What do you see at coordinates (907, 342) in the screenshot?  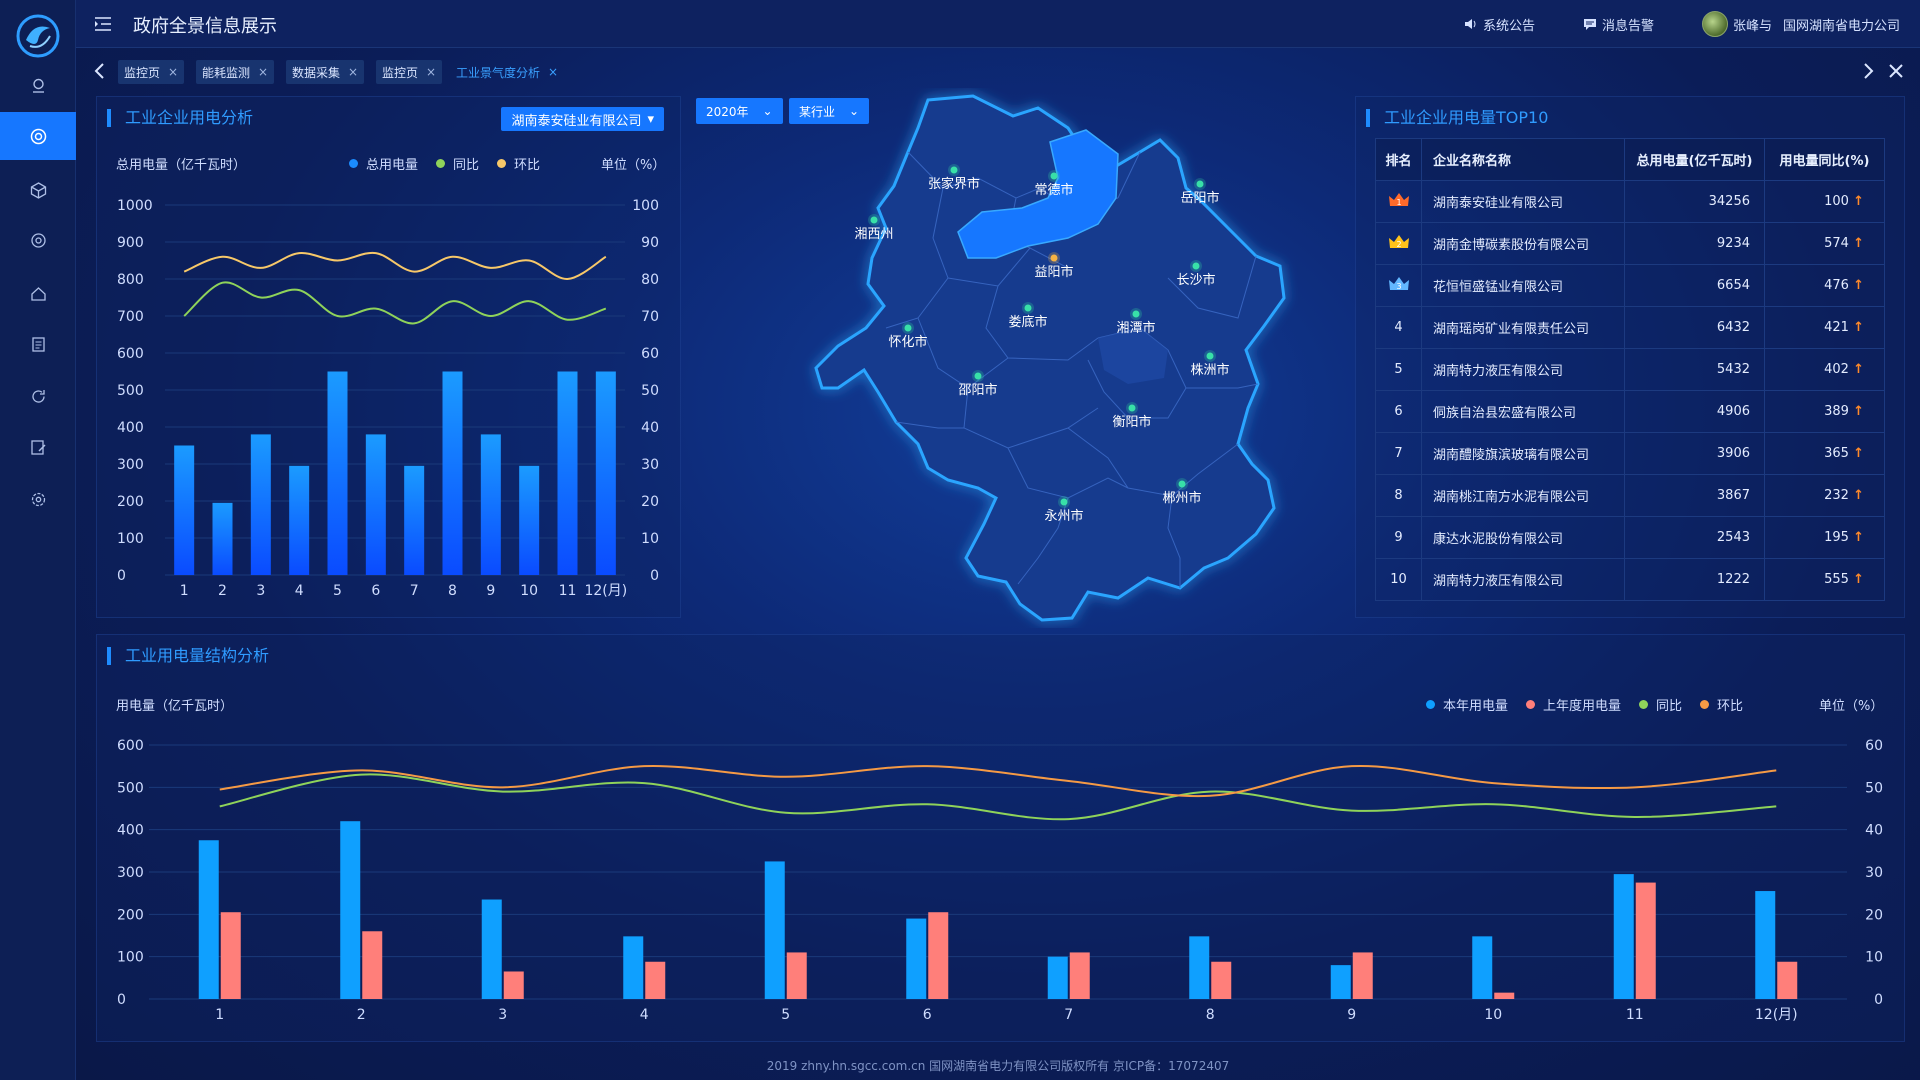 I see `city-label: 怀化市` at bounding box center [907, 342].